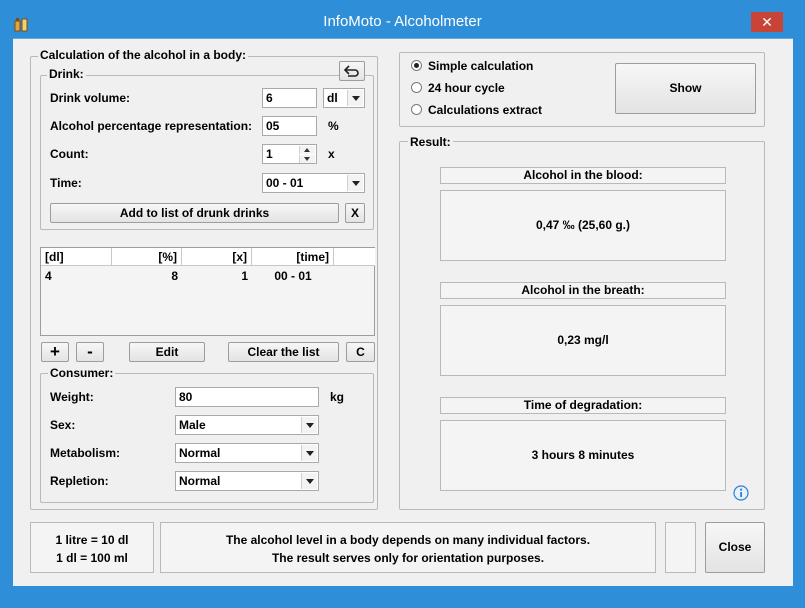  I want to click on drink-legend: Drink:, so click(66, 74).